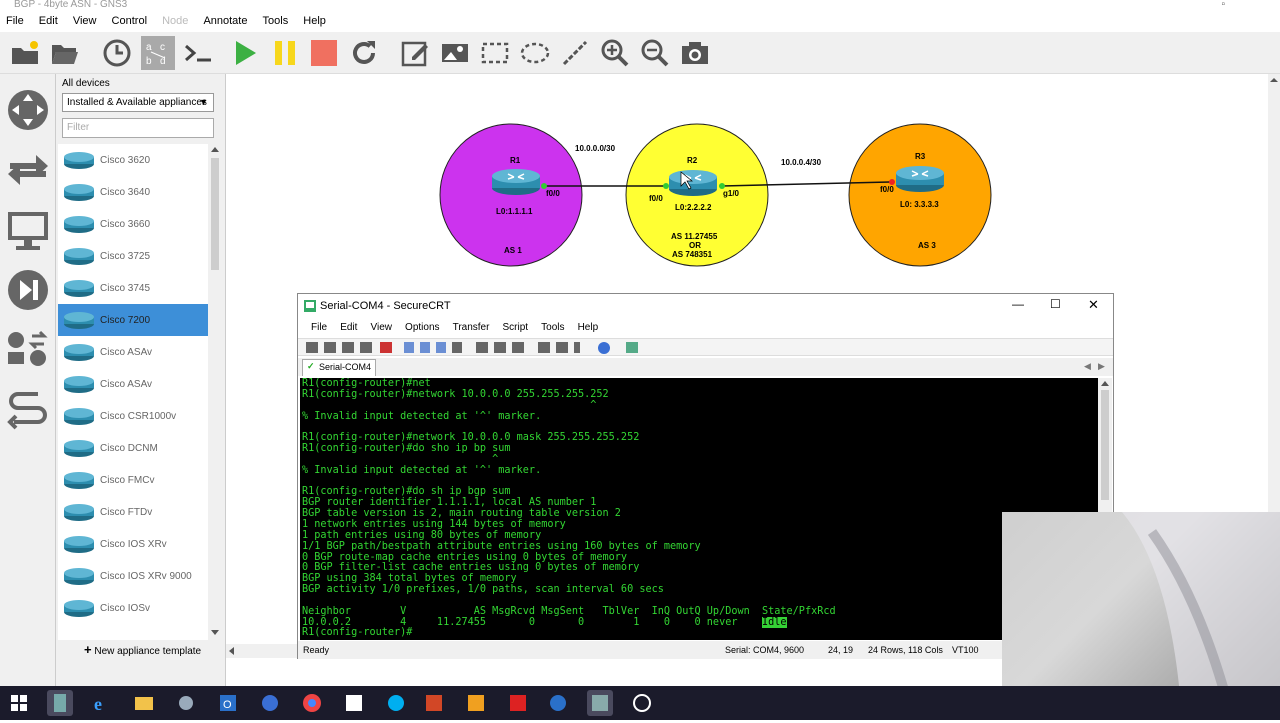 This screenshot has height=723, width=1280. Describe the element at coordinates (422, 327) in the screenshot. I see `crt-menu-options: Options` at that location.